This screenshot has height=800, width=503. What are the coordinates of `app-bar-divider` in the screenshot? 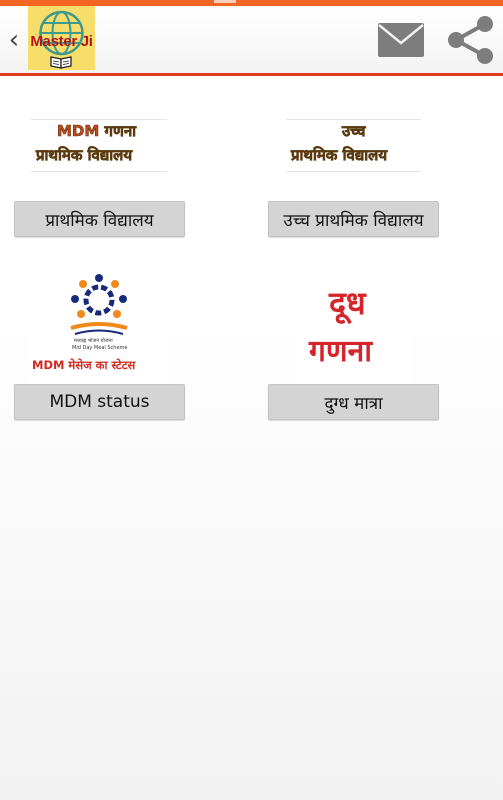 It's located at (251, 74).